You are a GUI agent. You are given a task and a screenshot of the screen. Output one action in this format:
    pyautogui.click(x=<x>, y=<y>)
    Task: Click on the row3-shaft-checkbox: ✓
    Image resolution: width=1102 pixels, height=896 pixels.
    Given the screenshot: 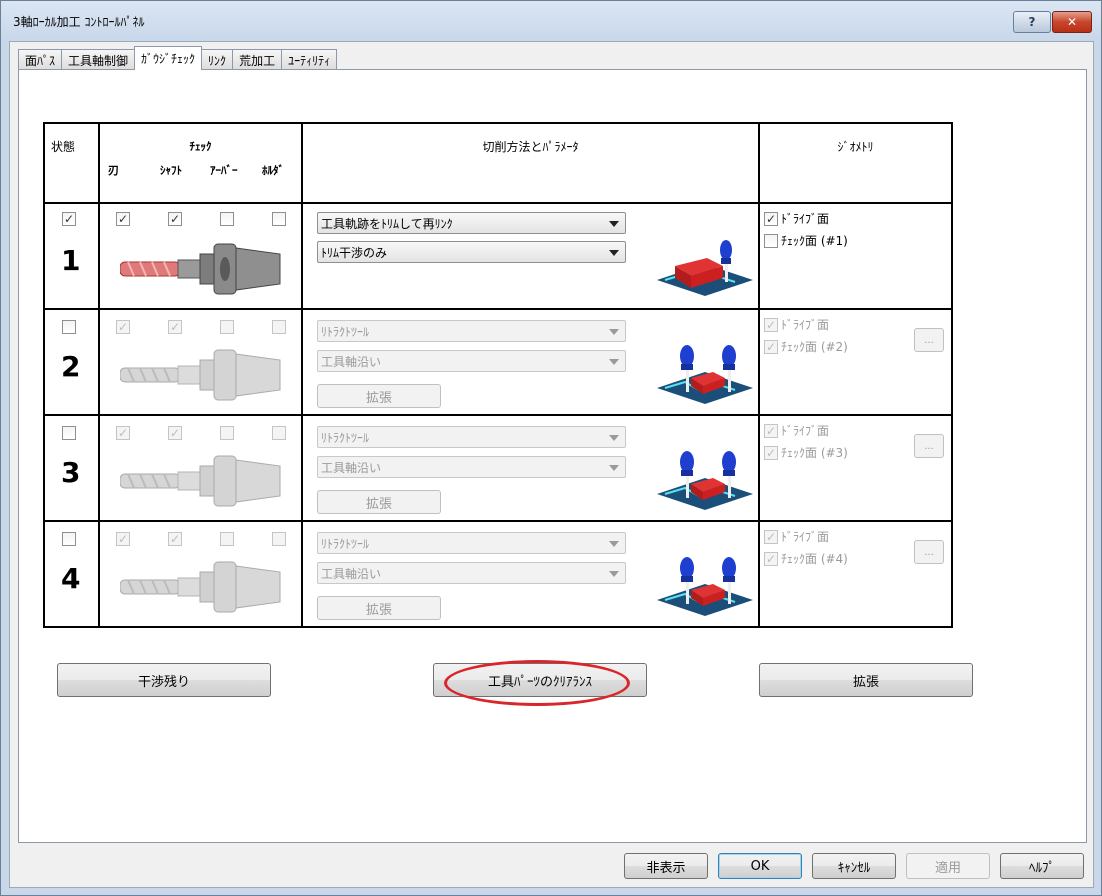 What is the action you would take?
    pyautogui.click(x=175, y=433)
    